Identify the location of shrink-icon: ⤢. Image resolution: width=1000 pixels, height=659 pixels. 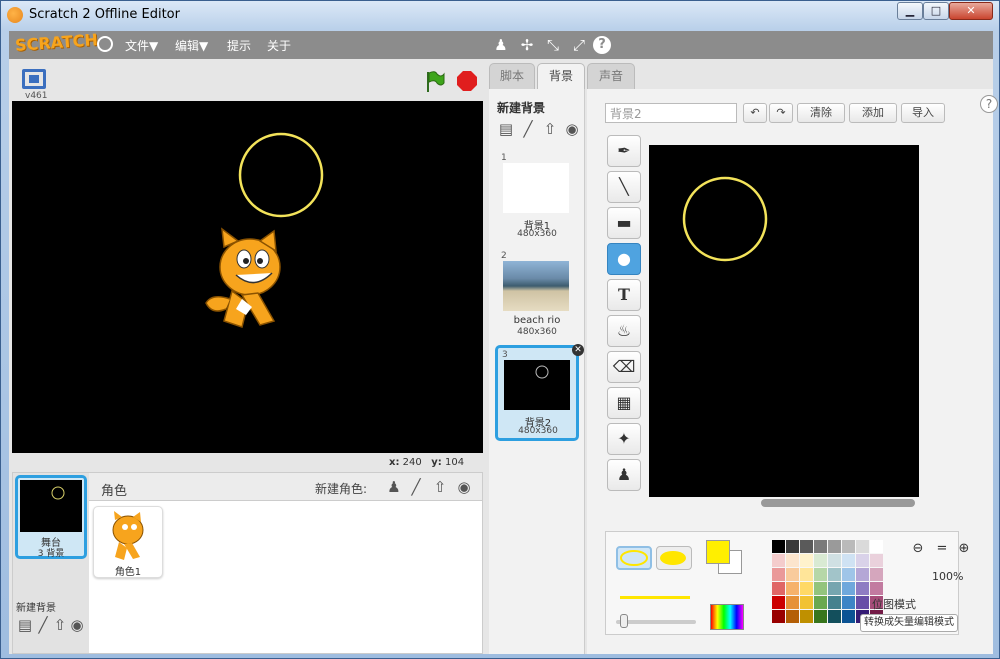
(579, 45).